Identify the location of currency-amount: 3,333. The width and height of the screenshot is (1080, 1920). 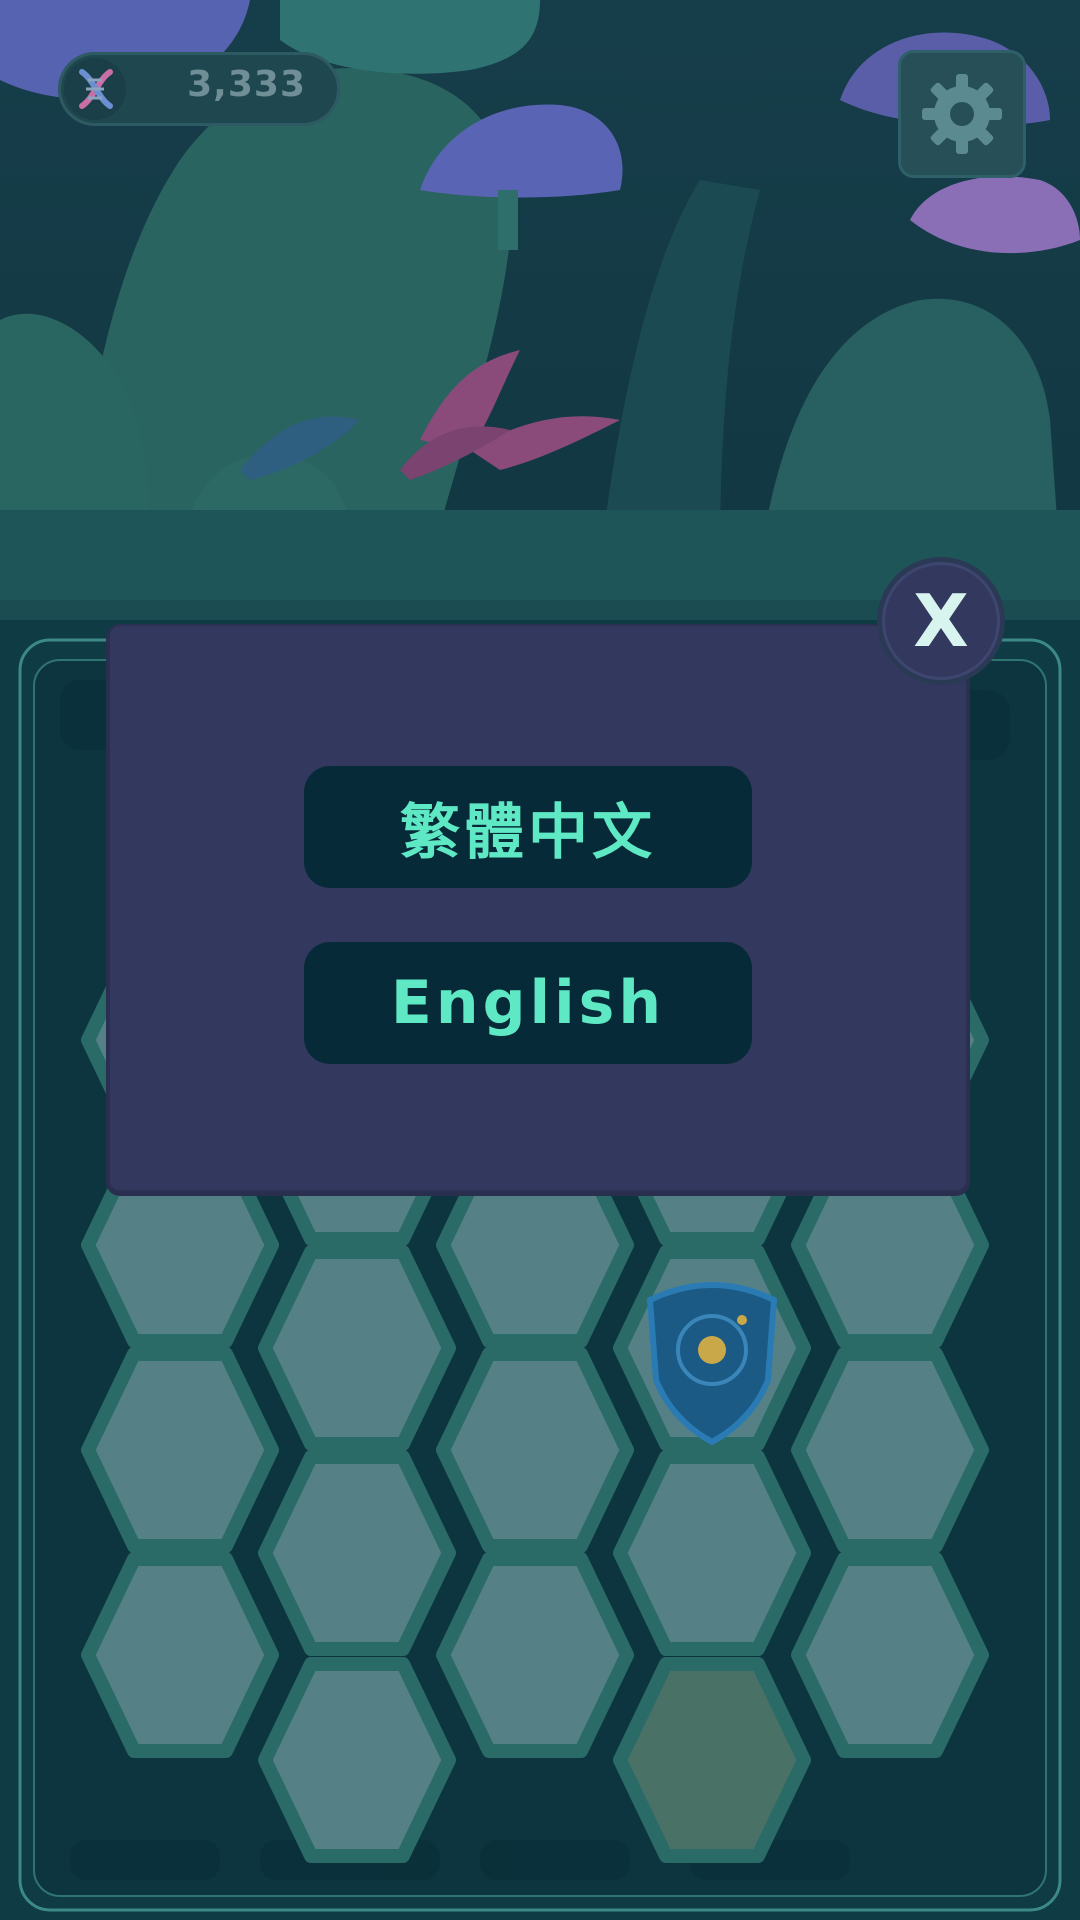
(246, 84).